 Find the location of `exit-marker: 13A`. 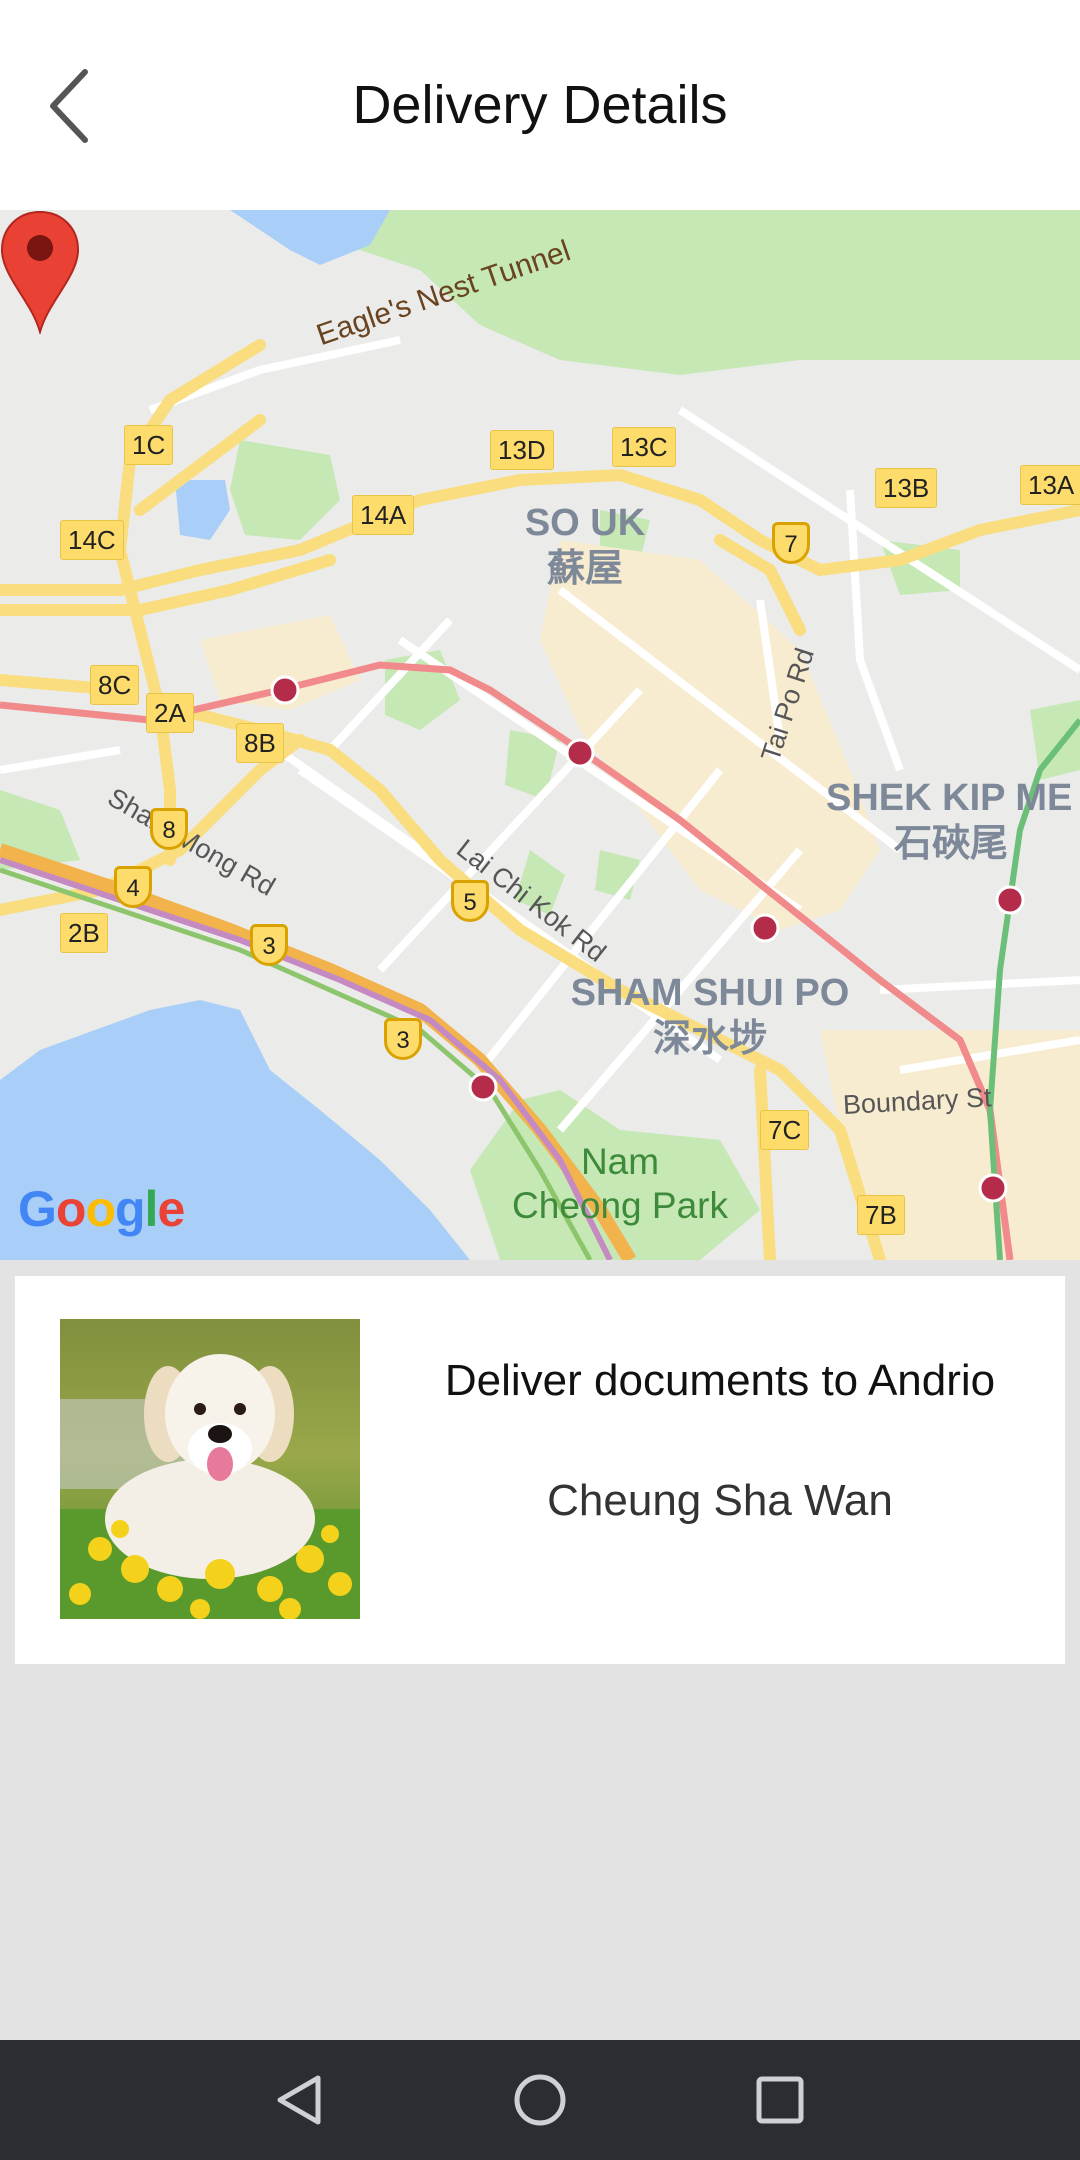

exit-marker: 13A is located at coordinates (1050, 485).